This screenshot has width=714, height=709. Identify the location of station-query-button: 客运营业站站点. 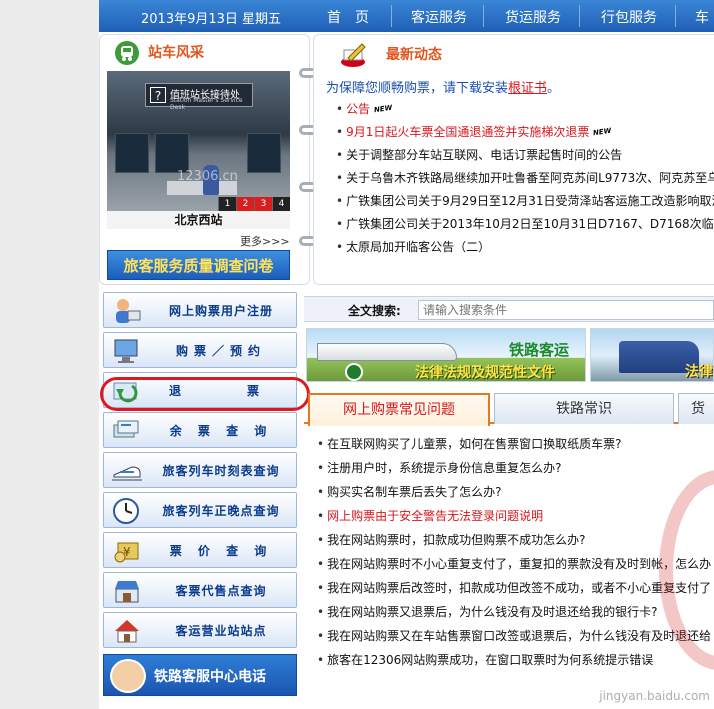
(200, 630).